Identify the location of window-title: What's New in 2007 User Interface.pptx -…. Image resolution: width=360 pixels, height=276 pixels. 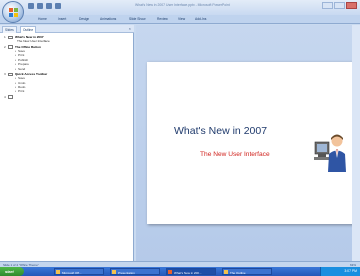
(182, 5).